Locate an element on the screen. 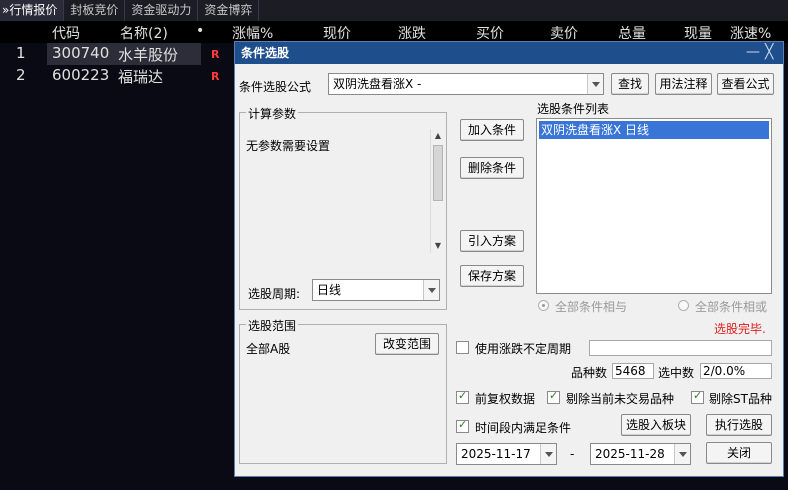  stock-code: 300740 is located at coordinates (81, 53).